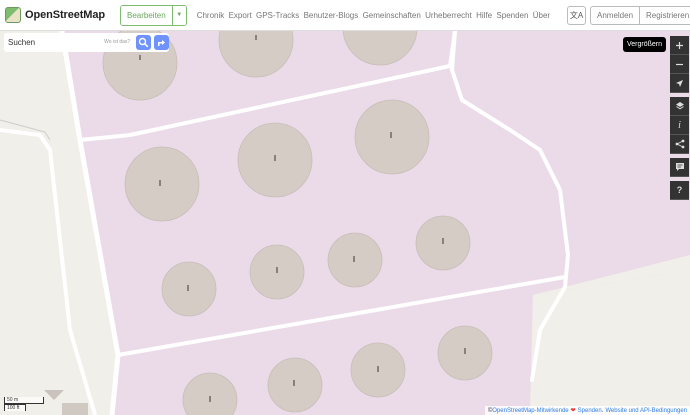  I want to click on map-controls: i ?, so click(679, 118).